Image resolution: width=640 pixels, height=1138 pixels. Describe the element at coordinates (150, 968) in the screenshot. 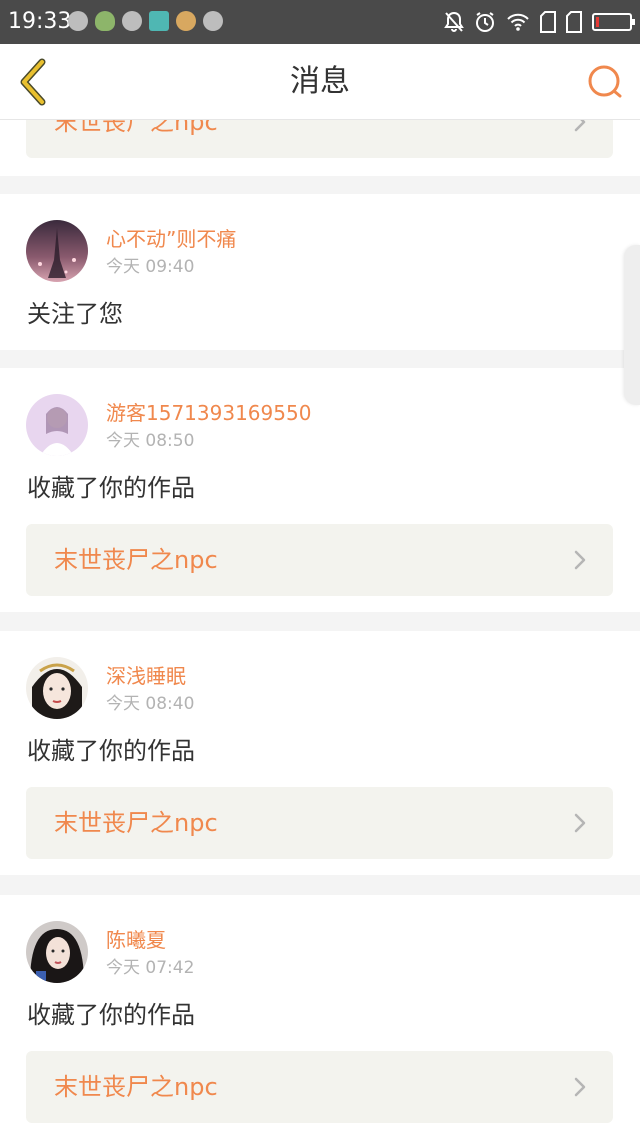

I see `message-time: 今天 07:42` at that location.